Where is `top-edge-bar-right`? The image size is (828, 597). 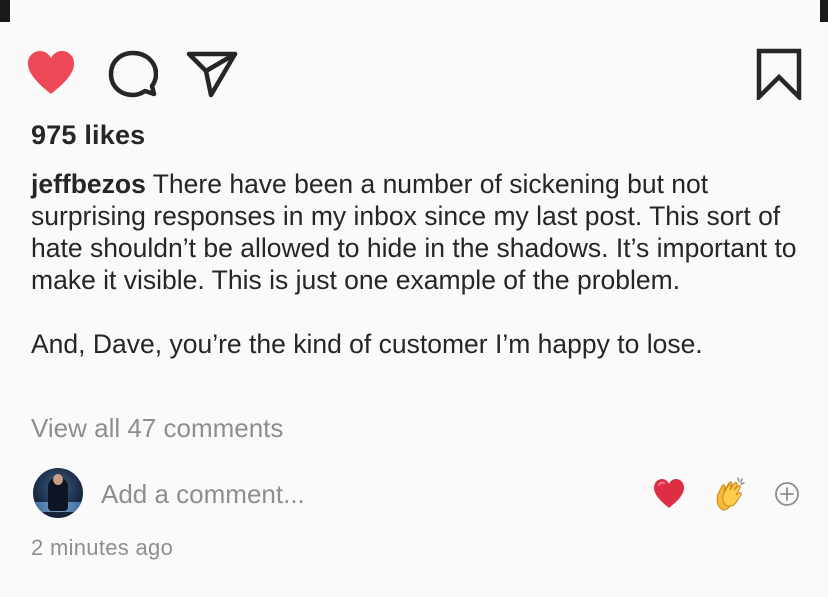
top-edge-bar-right is located at coordinates (824, 11).